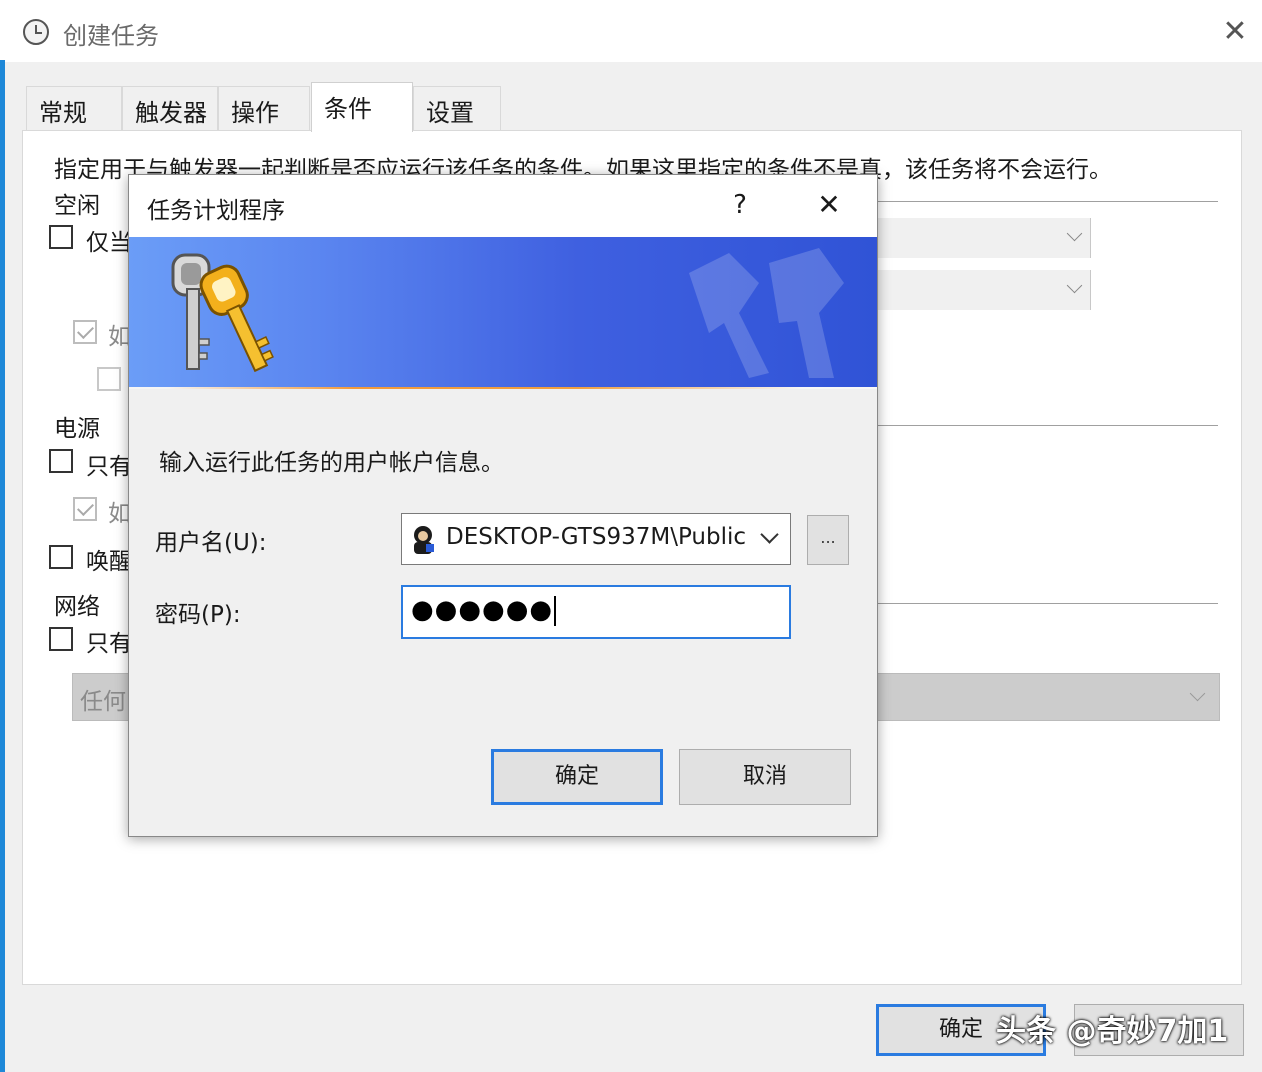  What do you see at coordinates (77, 607) in the screenshot?
I see `network-group-label: 网络` at bounding box center [77, 607].